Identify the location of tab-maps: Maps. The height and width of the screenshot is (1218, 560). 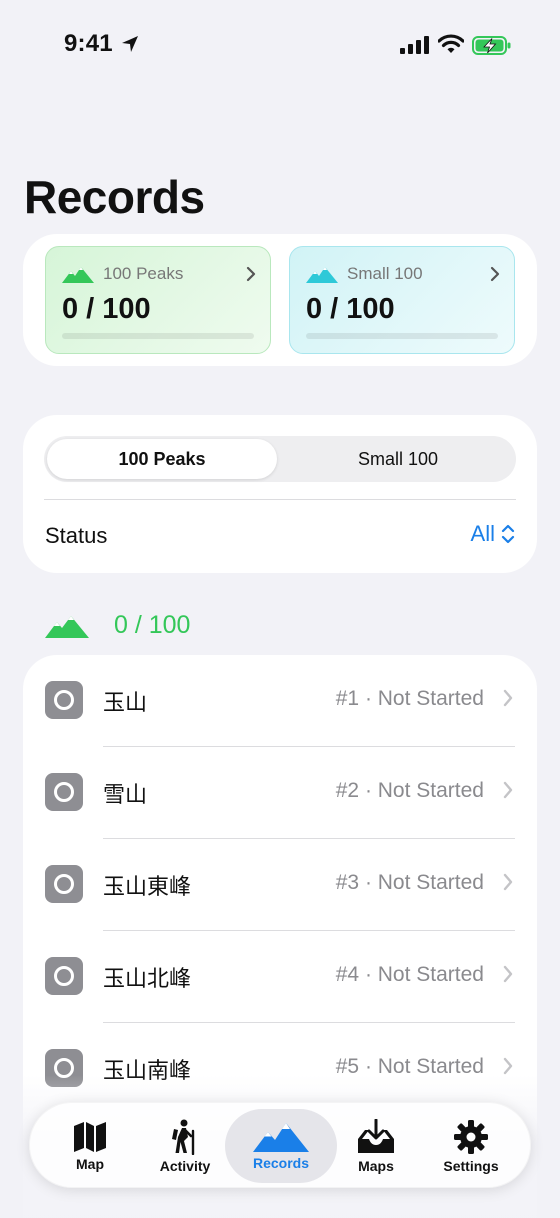
(376, 1146).